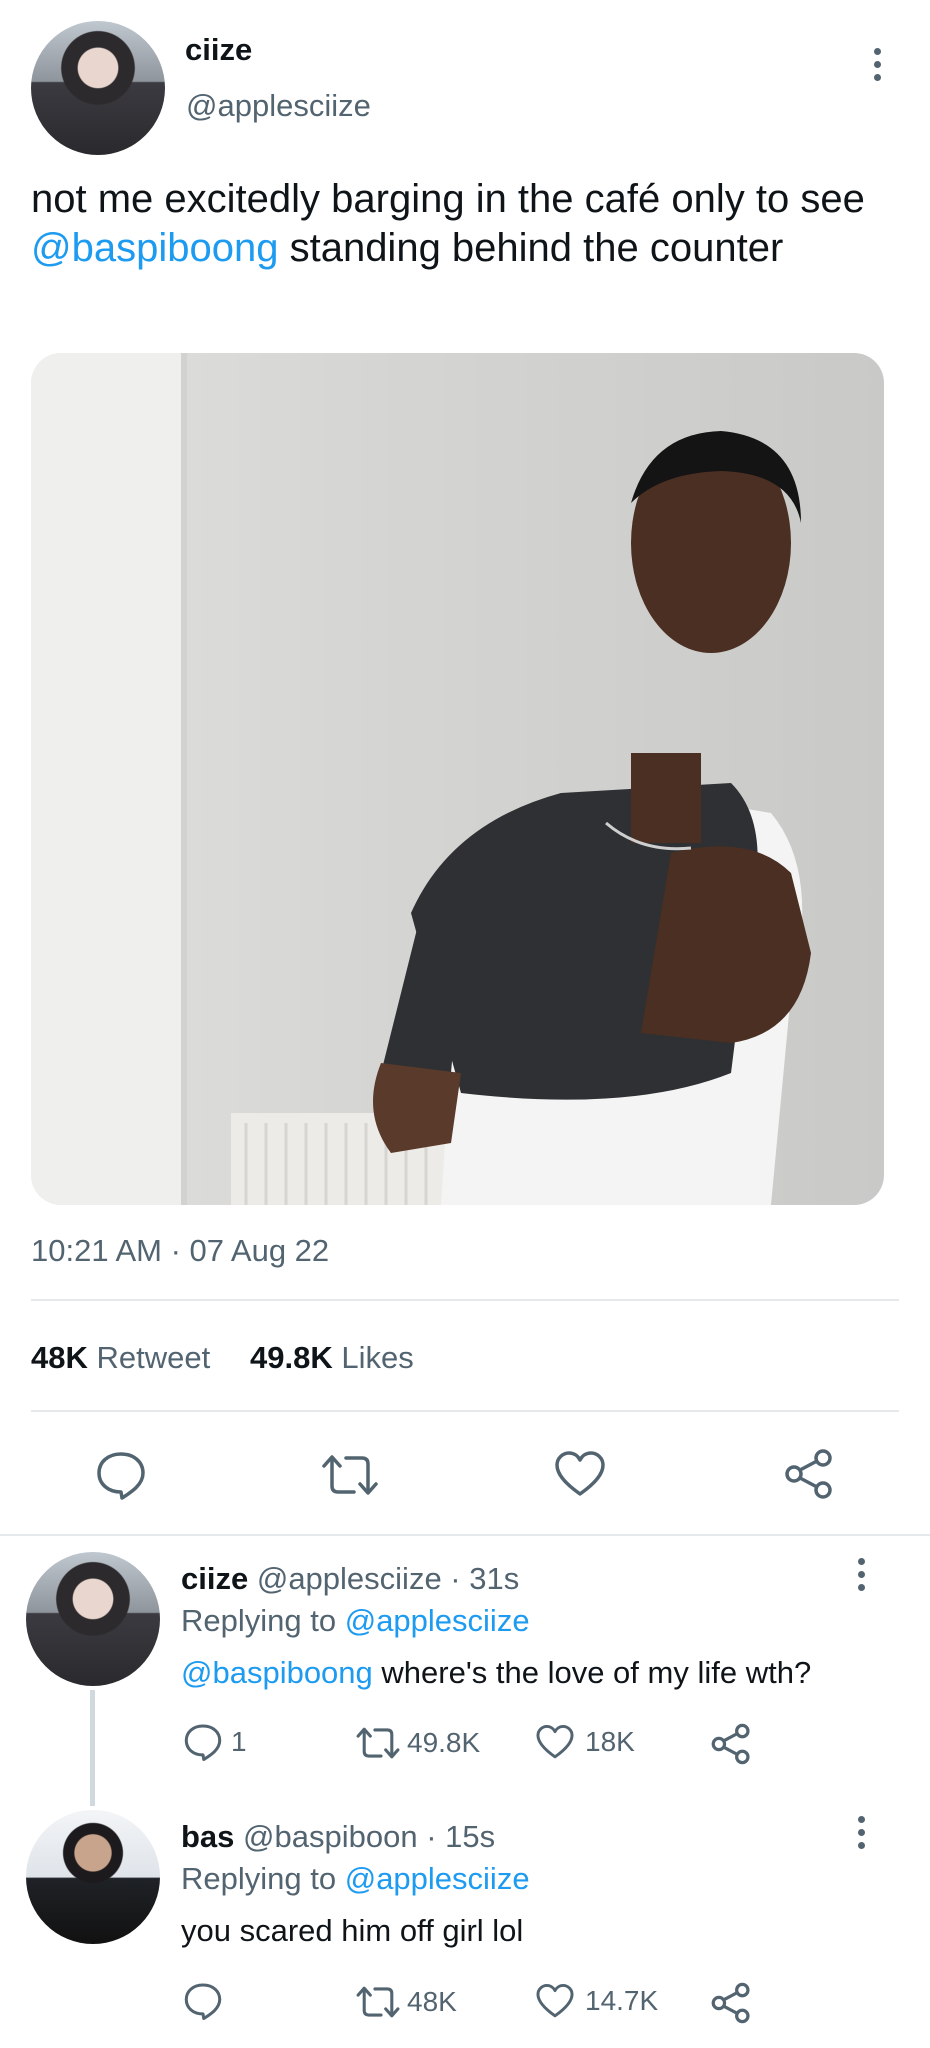  What do you see at coordinates (207, 1836) in the screenshot?
I see `reply-display-name: bas` at bounding box center [207, 1836].